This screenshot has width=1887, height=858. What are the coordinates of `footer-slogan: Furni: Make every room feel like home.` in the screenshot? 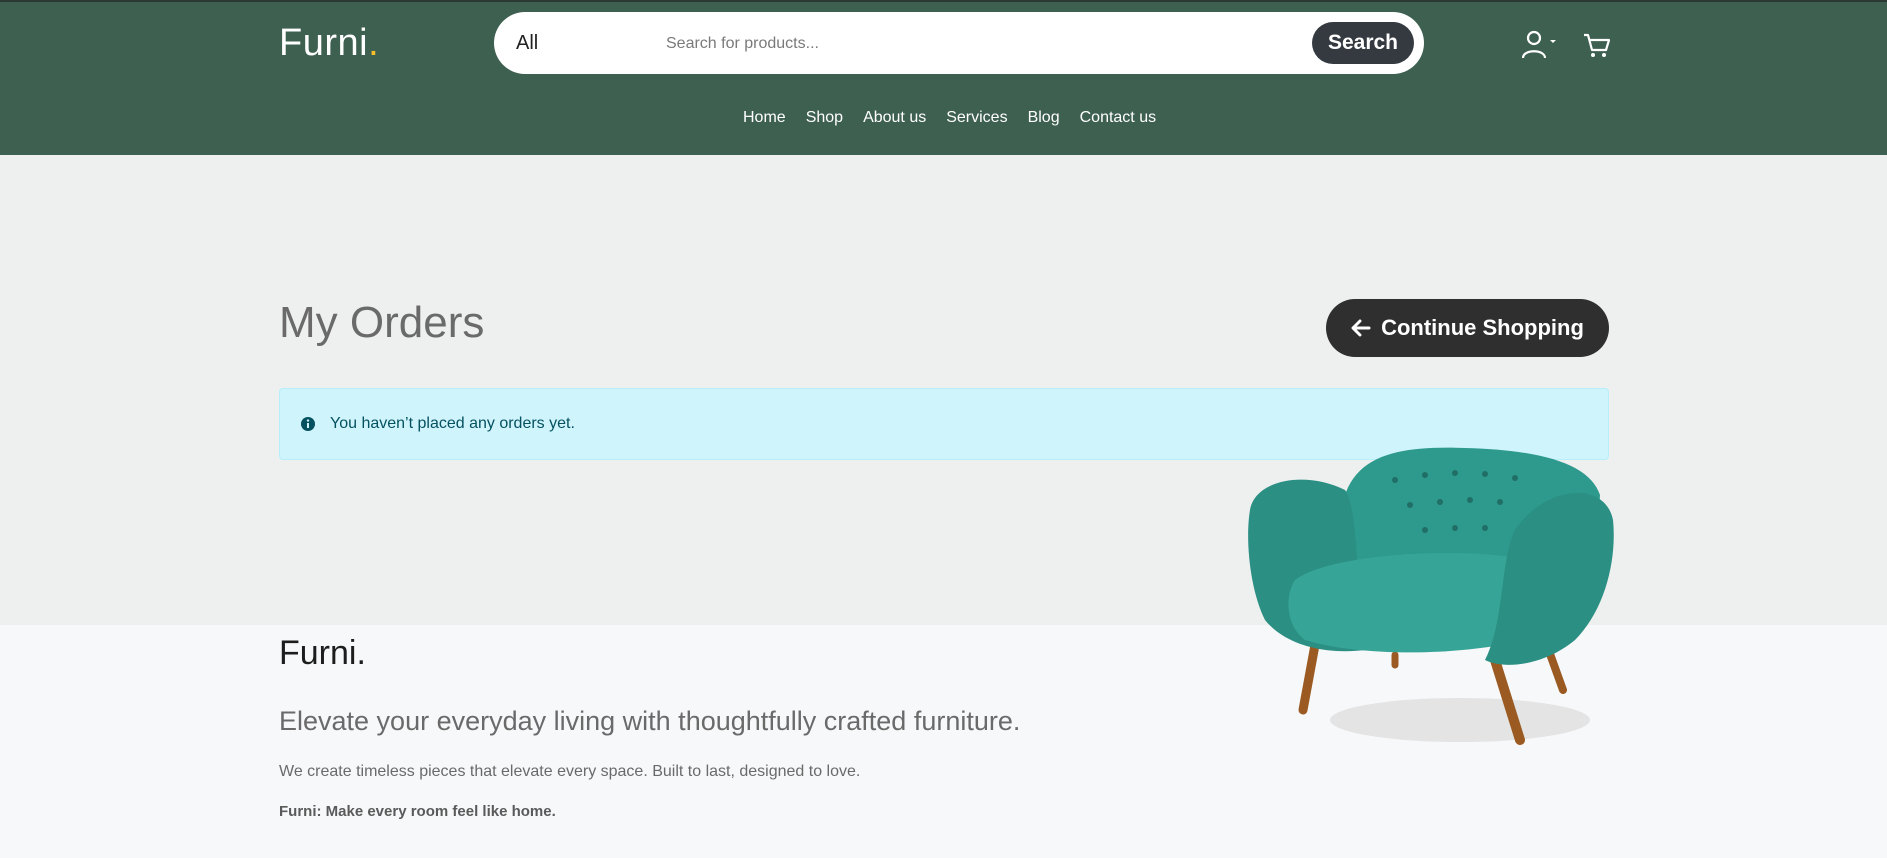 It's located at (417, 811).